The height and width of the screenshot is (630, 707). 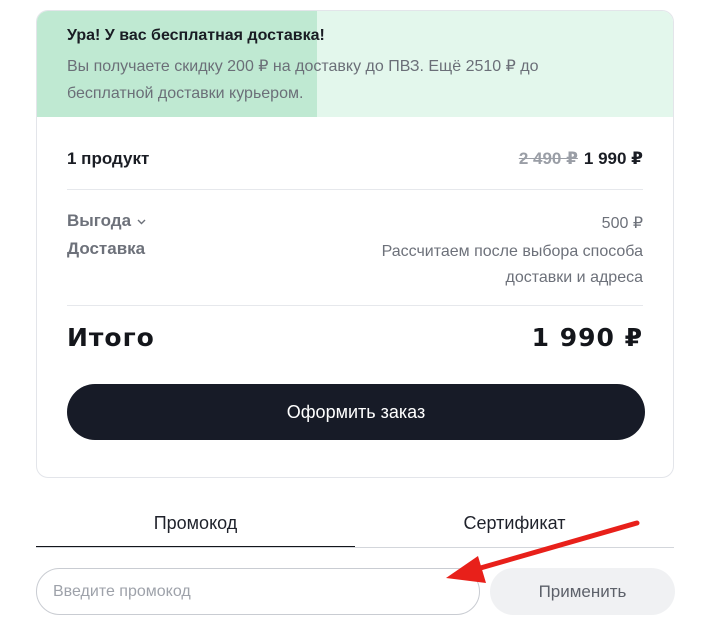 What do you see at coordinates (355, 547) in the screenshot?
I see `tabs-underline` at bounding box center [355, 547].